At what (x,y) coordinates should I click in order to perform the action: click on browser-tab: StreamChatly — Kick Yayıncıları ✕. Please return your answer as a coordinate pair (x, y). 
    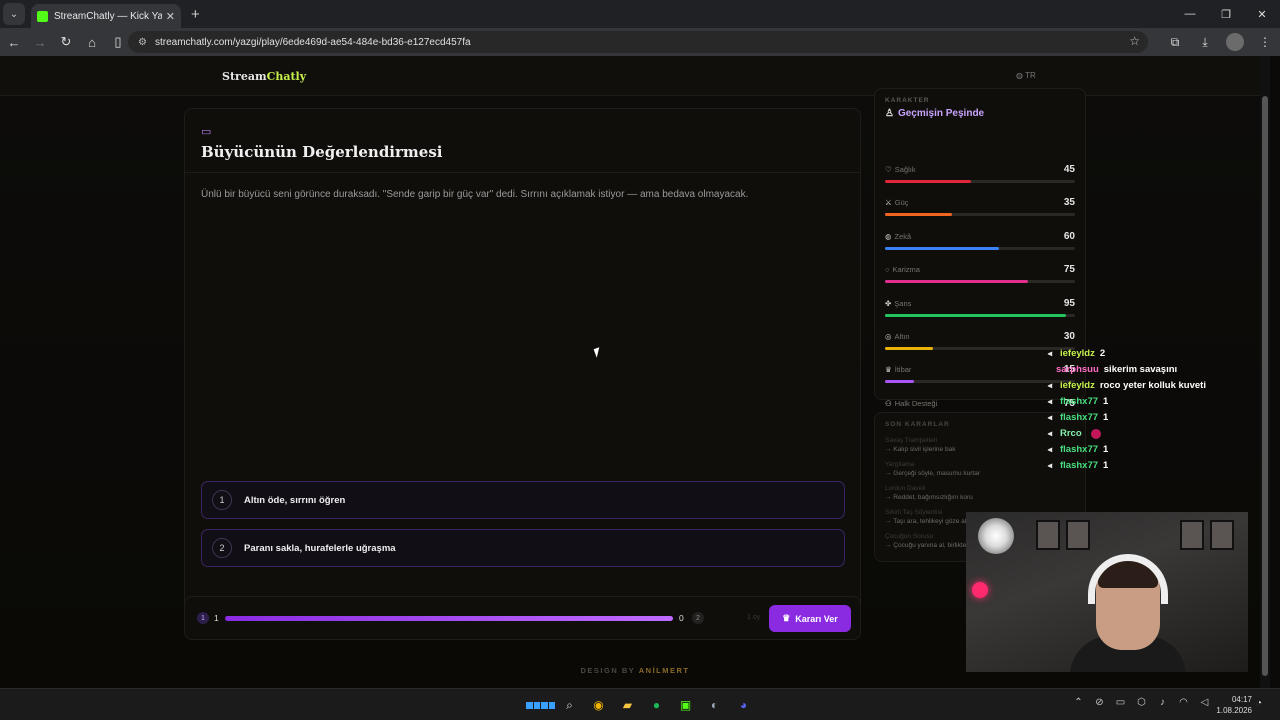
    Looking at the image, I should click on (106, 16).